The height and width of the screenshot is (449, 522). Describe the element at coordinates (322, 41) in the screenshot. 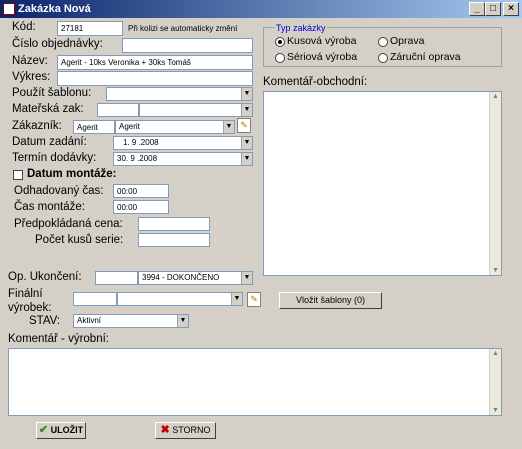

I see `radio-kusova-vyroba-label: Kusová výroba` at that location.